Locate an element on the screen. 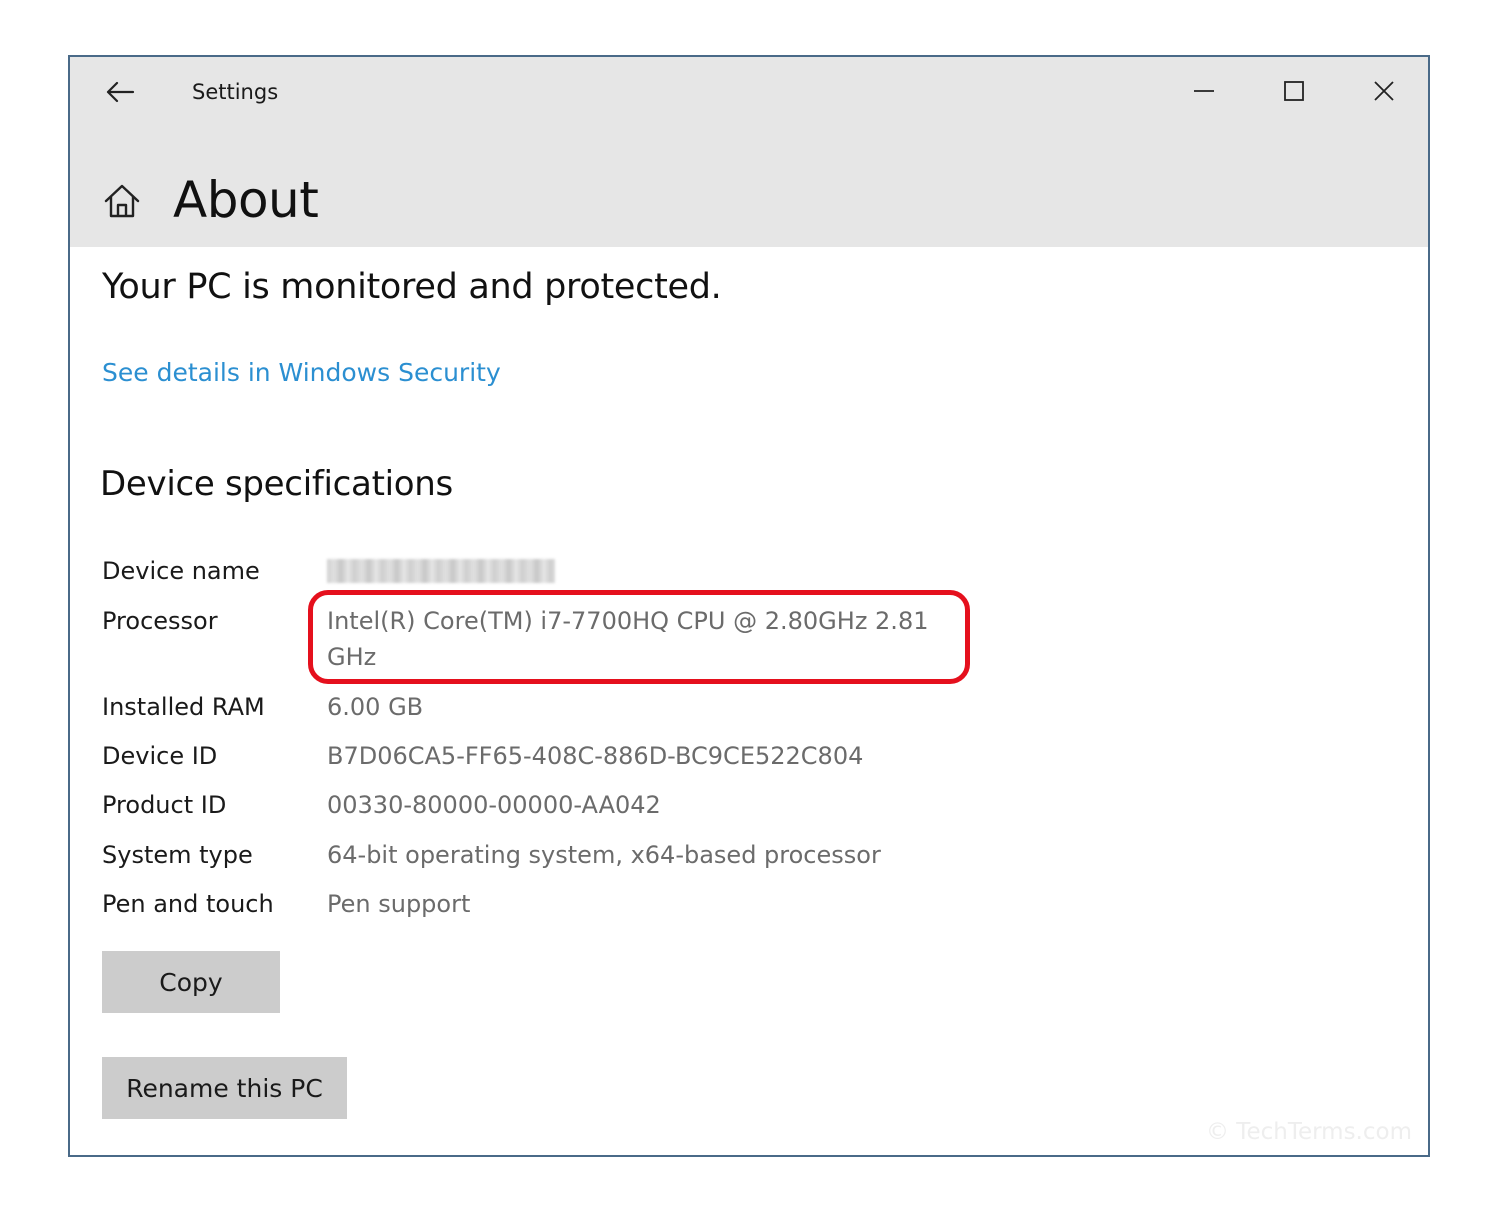  back-button is located at coordinates (120, 92).